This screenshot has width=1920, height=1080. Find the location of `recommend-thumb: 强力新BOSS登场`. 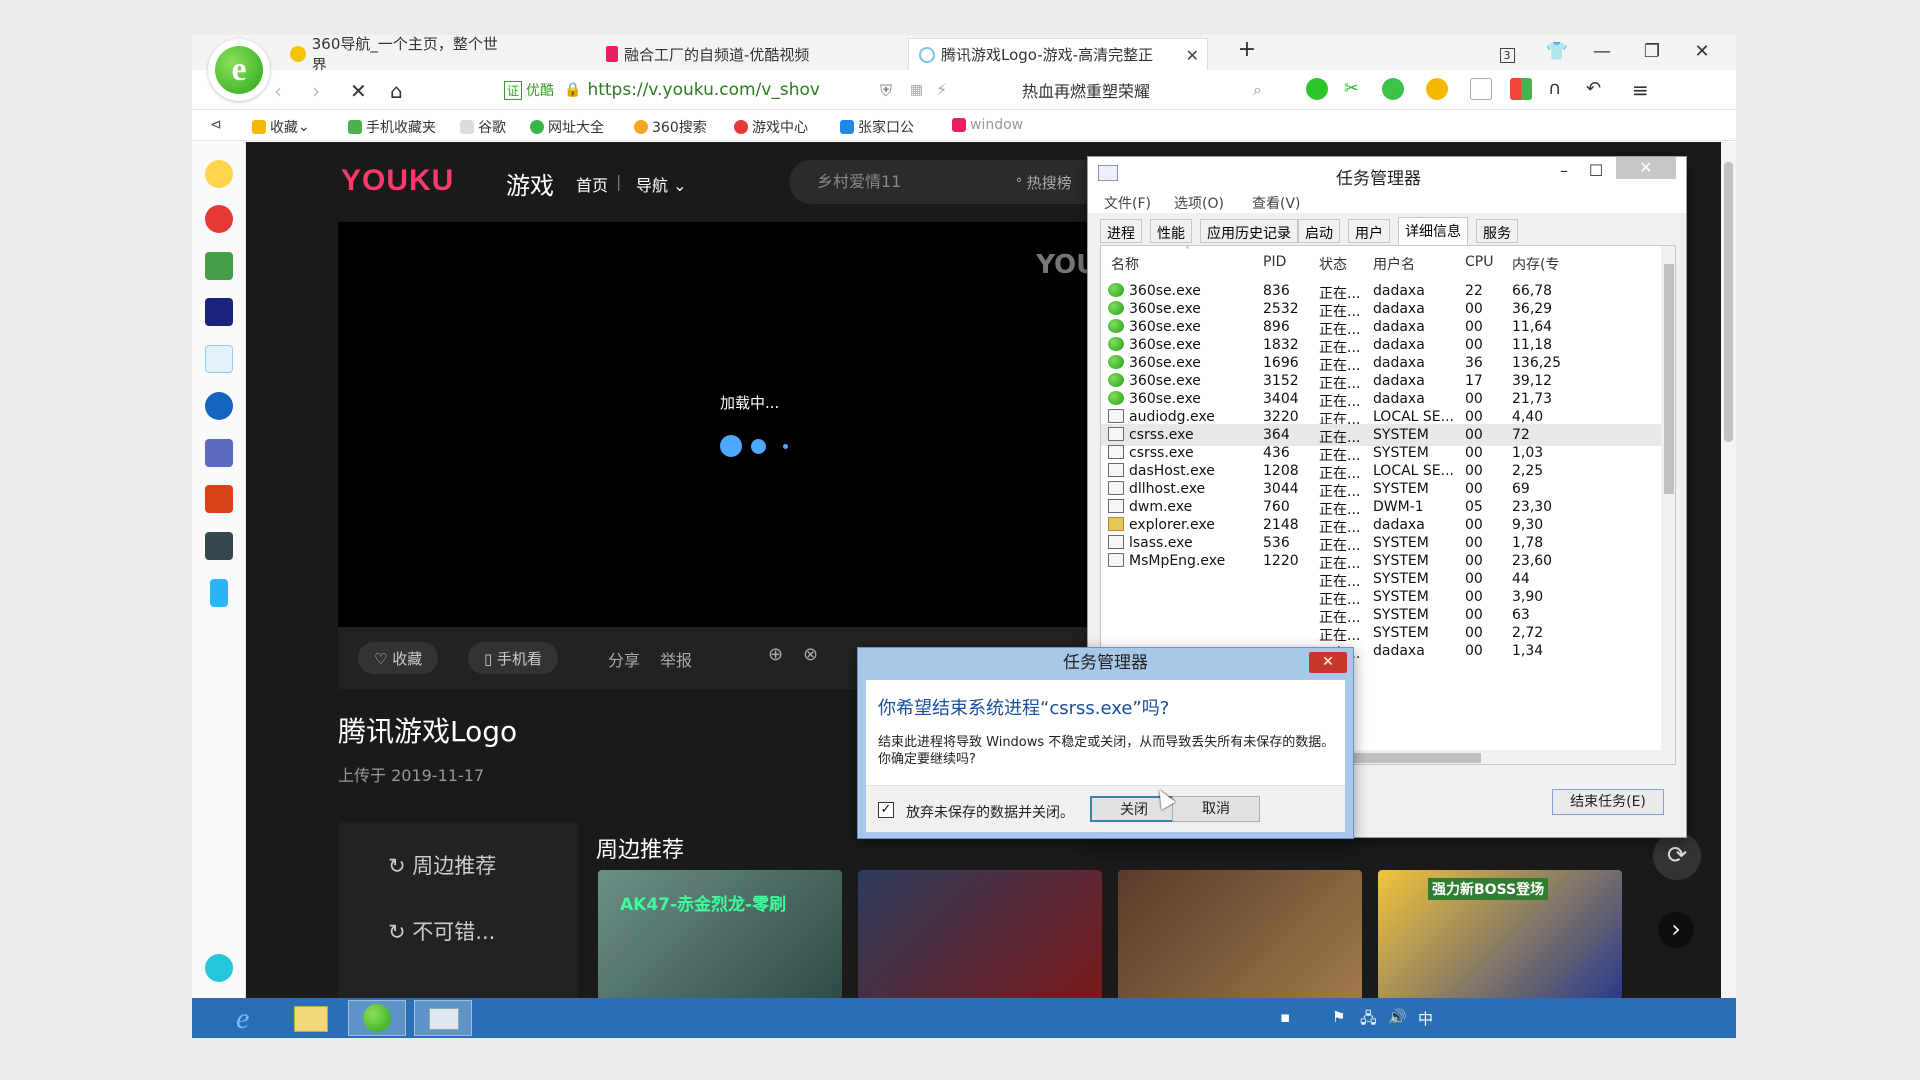

recommend-thumb: 强力新BOSS登场 is located at coordinates (1500, 934).